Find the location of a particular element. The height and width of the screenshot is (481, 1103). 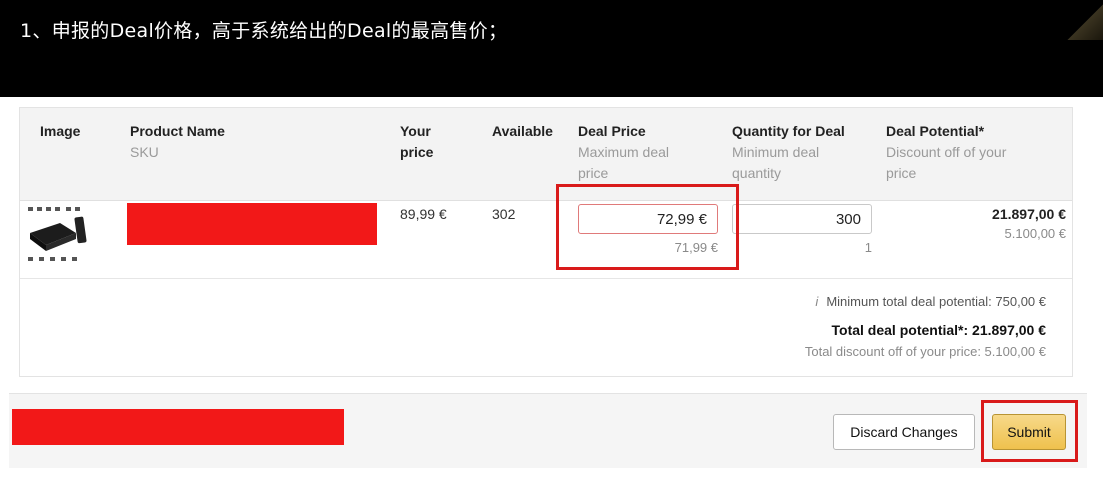

potential-discount-value: 5.100,00 € is located at coordinates (1035, 233).